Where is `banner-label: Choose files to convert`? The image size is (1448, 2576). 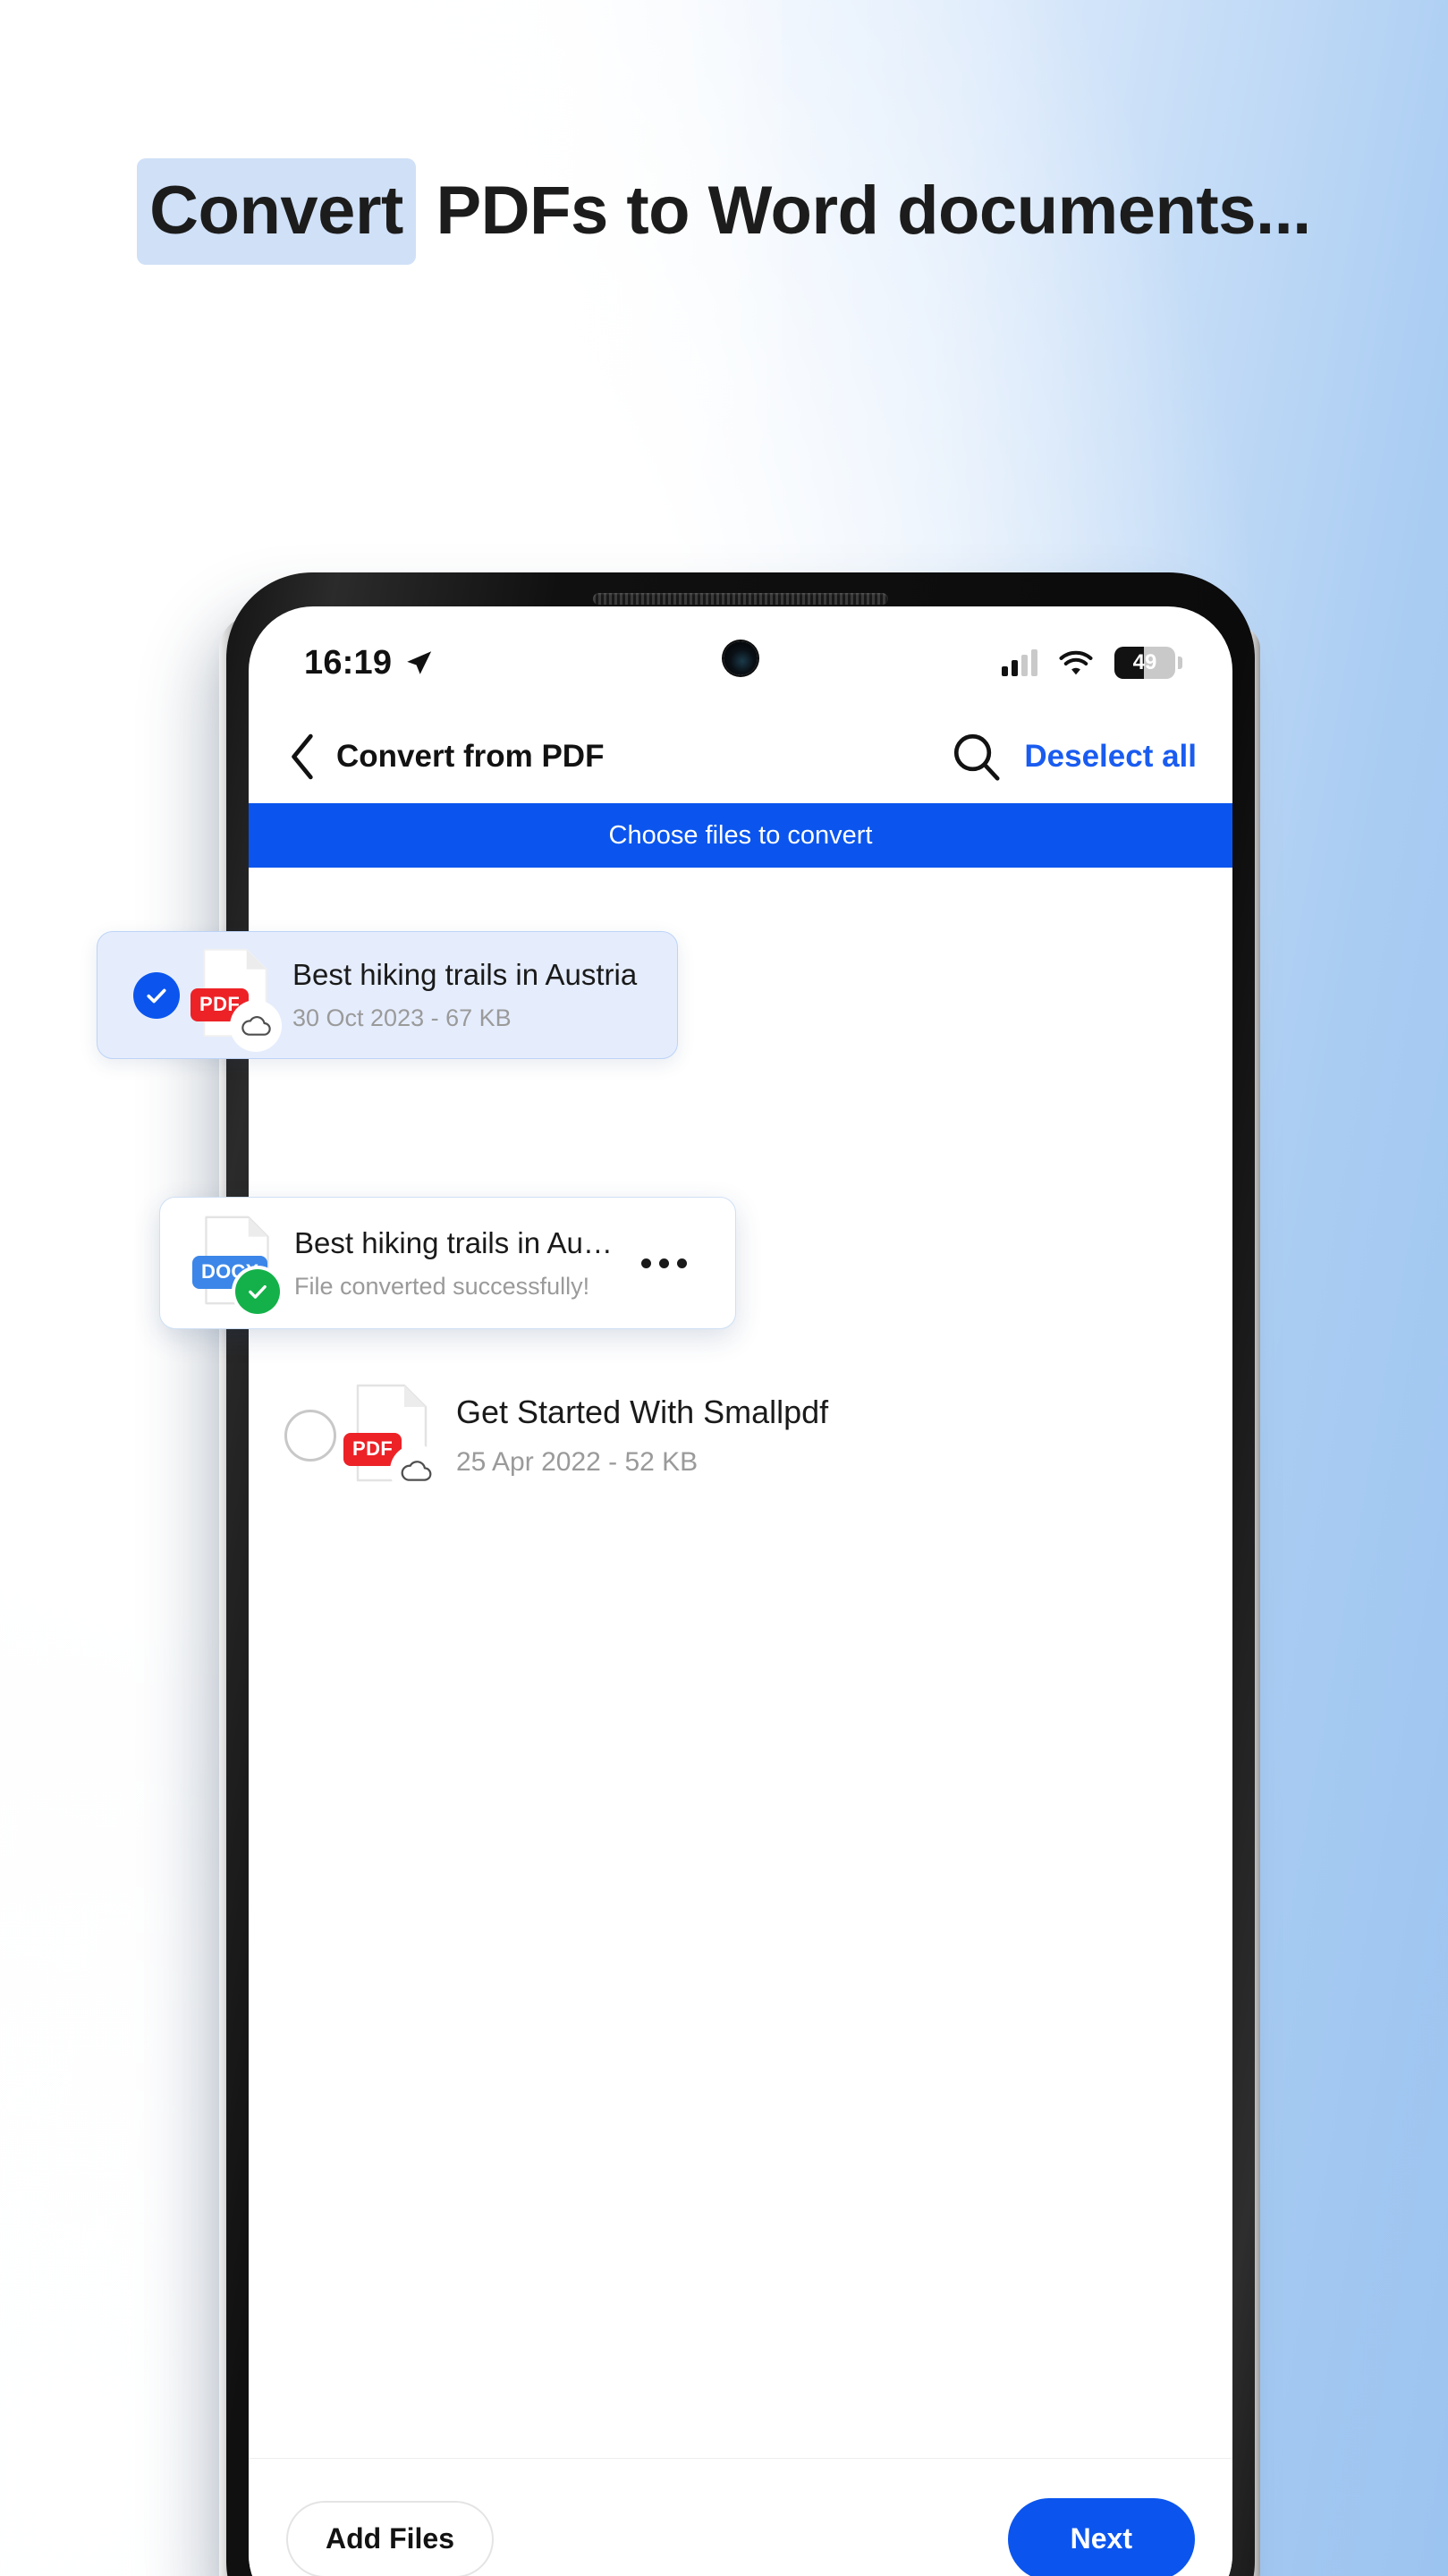
banner-label: Choose files to convert is located at coordinates (740, 835).